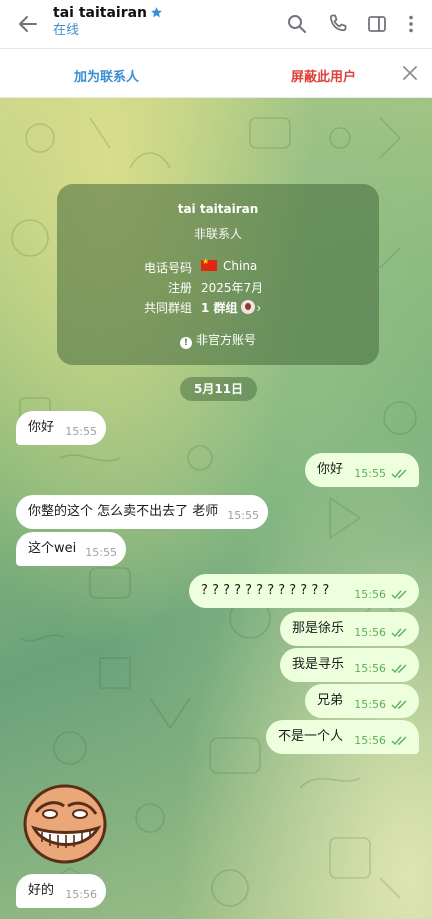  Describe the element at coordinates (209, 264) in the screenshot. I see `china-flag-icon` at that location.